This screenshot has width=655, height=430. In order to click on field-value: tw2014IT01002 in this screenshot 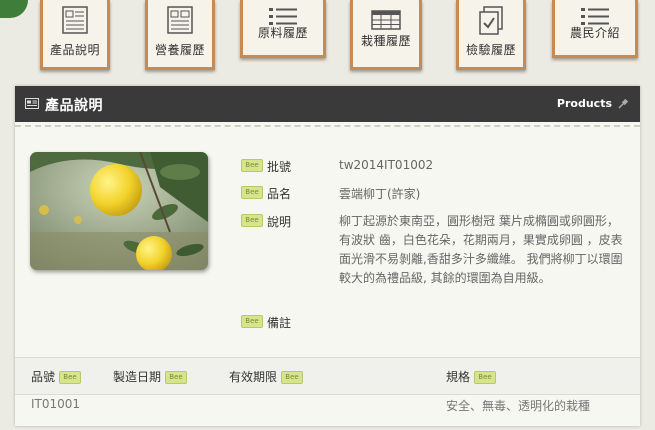, I will do `click(386, 165)`.